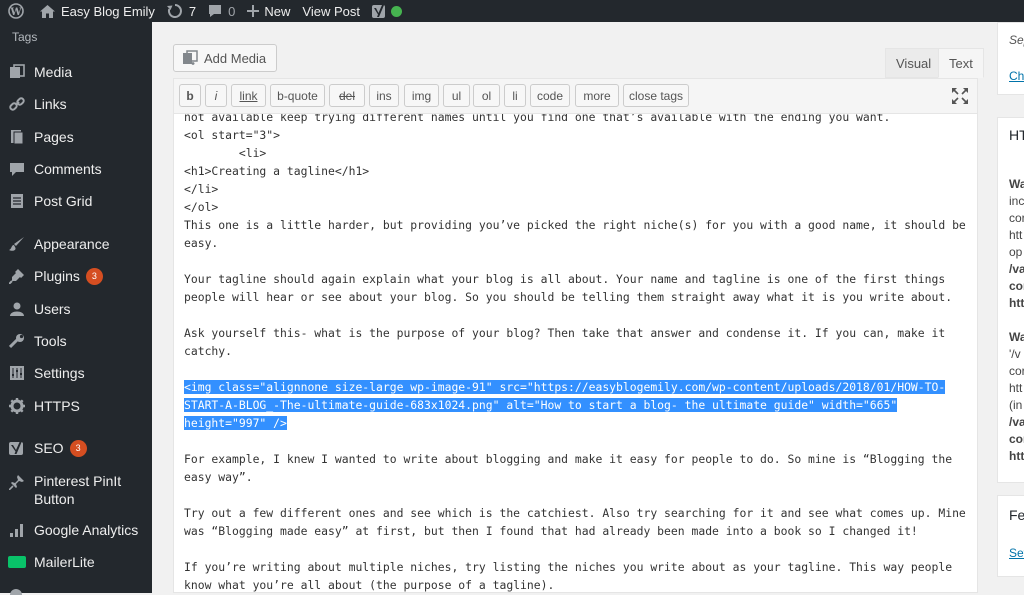  I want to click on sidebar-item-comments: Comments, so click(76, 169).